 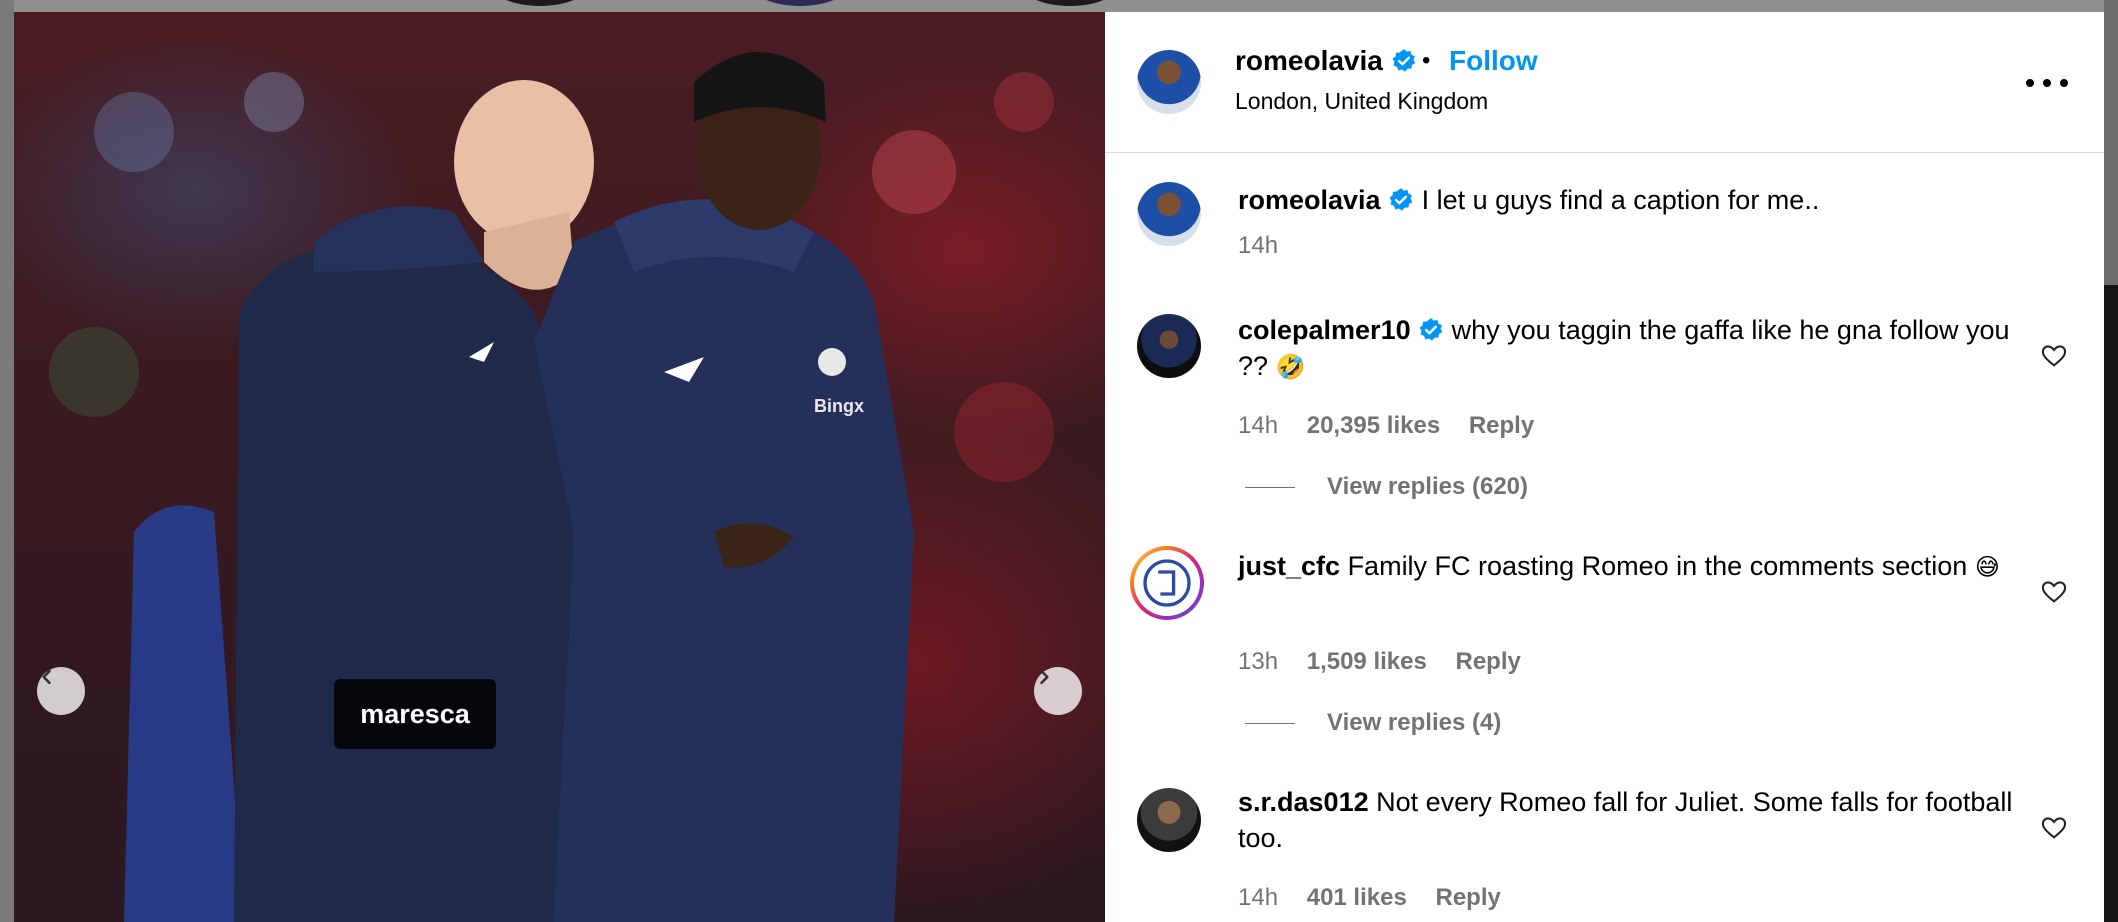 I want to click on comment-meta: 14h 401 likes Reply, so click(x=1369, y=898).